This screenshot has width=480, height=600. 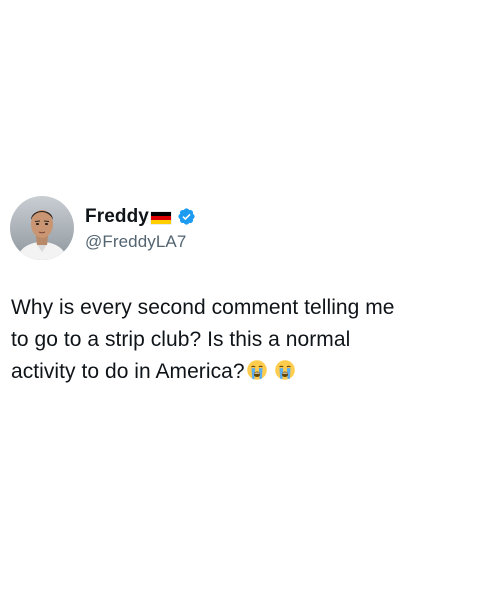 I want to click on tweet-text-line-3: activity to do in America?, so click(x=128, y=371).